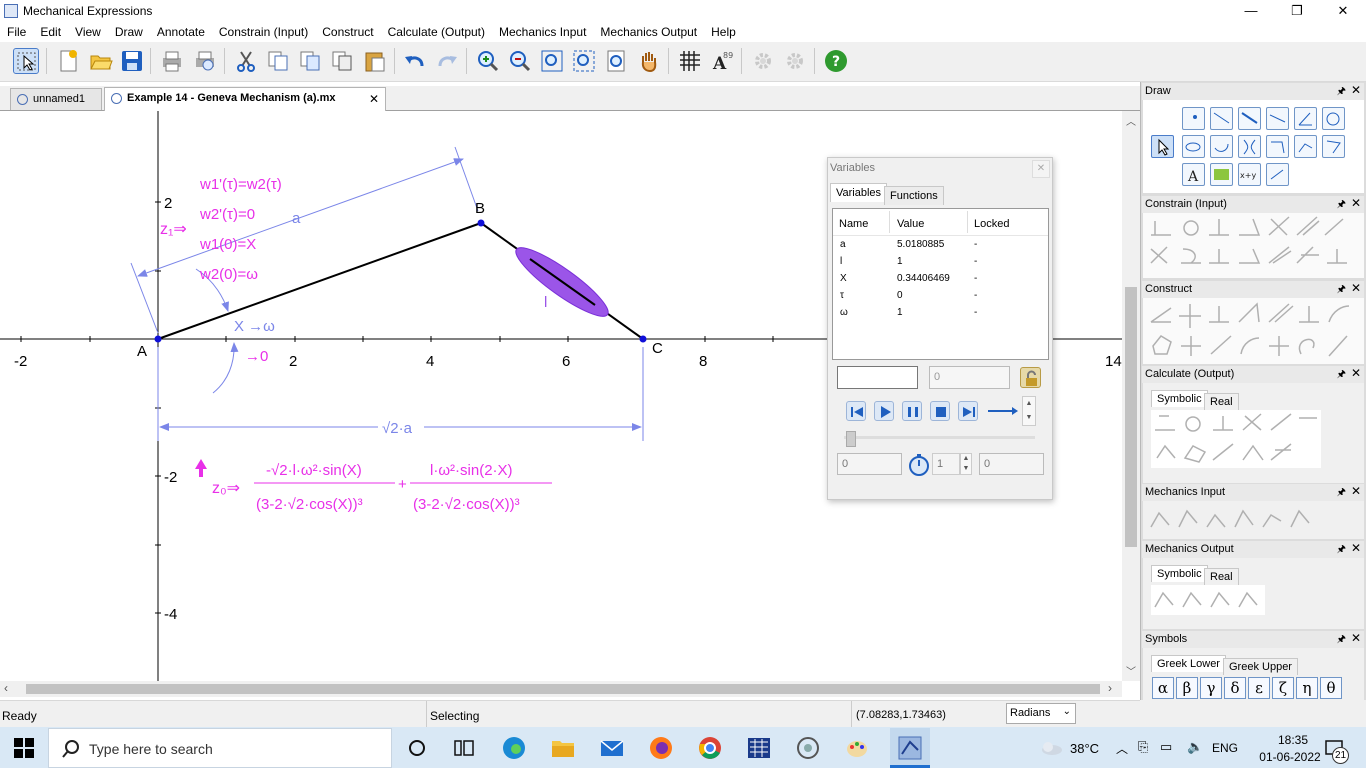 The width and height of the screenshot is (1366, 768). Describe the element at coordinates (1235, 688) in the screenshot. I see `symbol-delta: δ` at that location.